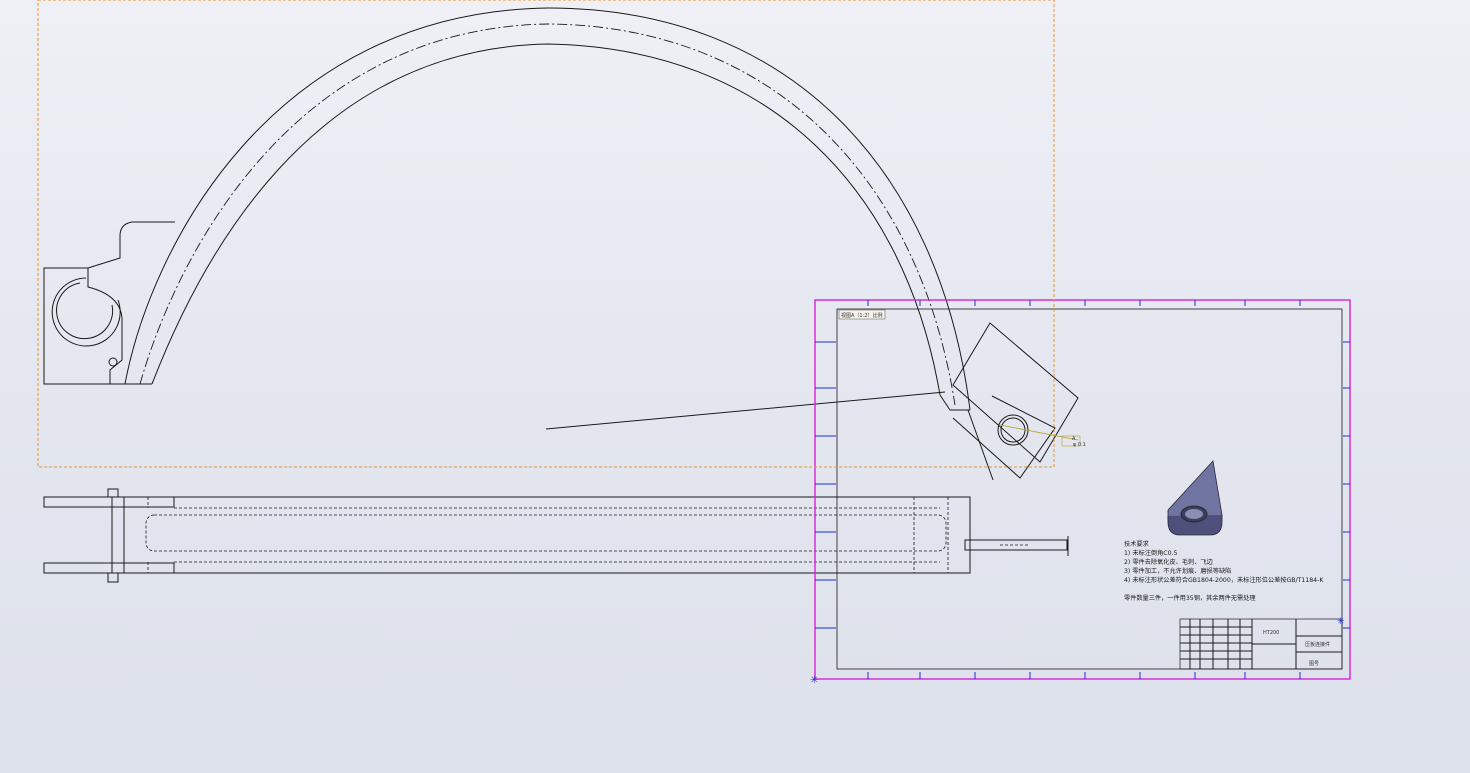  I want to click on leader-line, so click(745, 410).